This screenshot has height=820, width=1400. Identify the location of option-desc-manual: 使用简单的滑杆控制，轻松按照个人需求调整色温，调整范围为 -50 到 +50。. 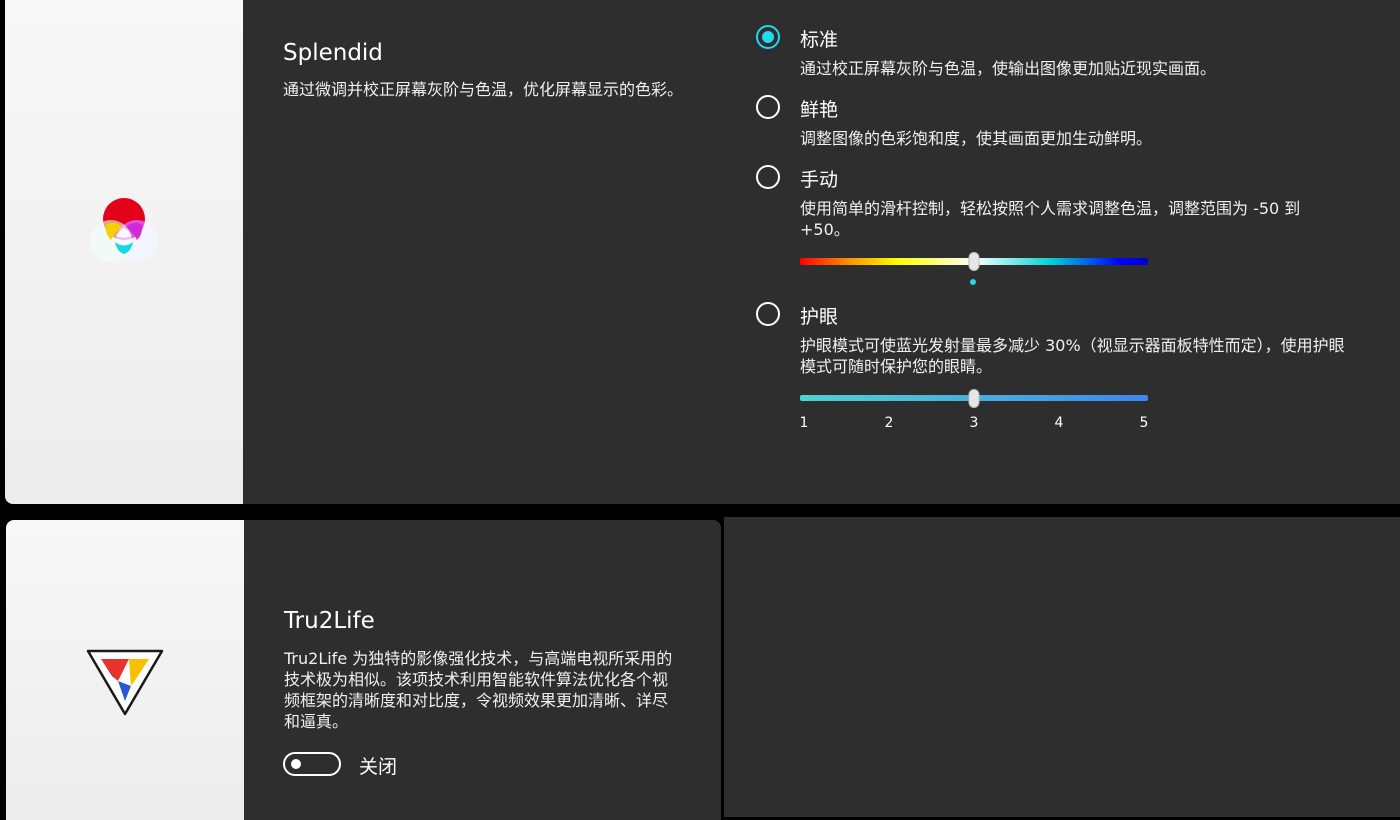
(1050, 219).